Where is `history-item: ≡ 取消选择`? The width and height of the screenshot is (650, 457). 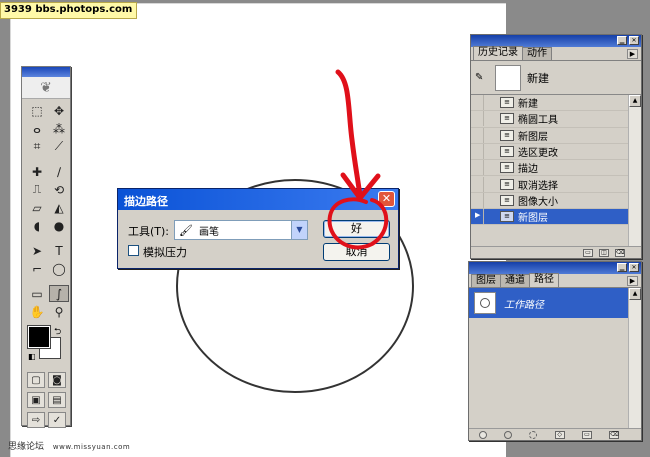
history-item: ≡ 取消选择 is located at coordinates (549, 184).